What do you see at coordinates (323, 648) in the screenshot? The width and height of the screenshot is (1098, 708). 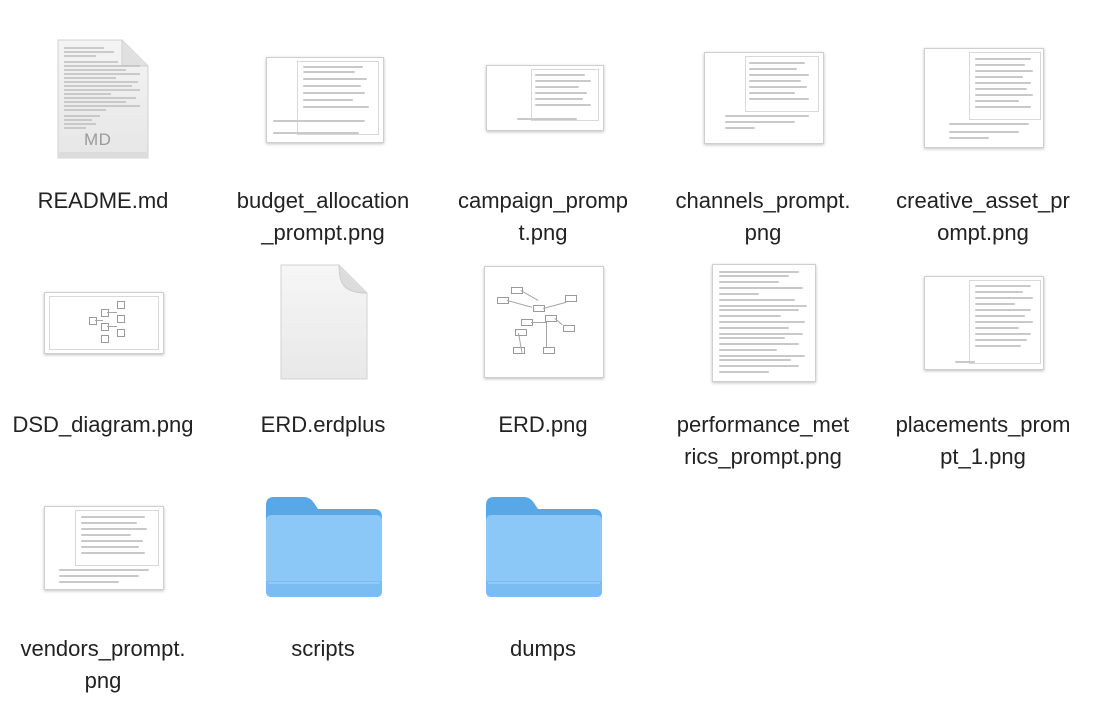 I see `file-label: scripts` at bounding box center [323, 648].